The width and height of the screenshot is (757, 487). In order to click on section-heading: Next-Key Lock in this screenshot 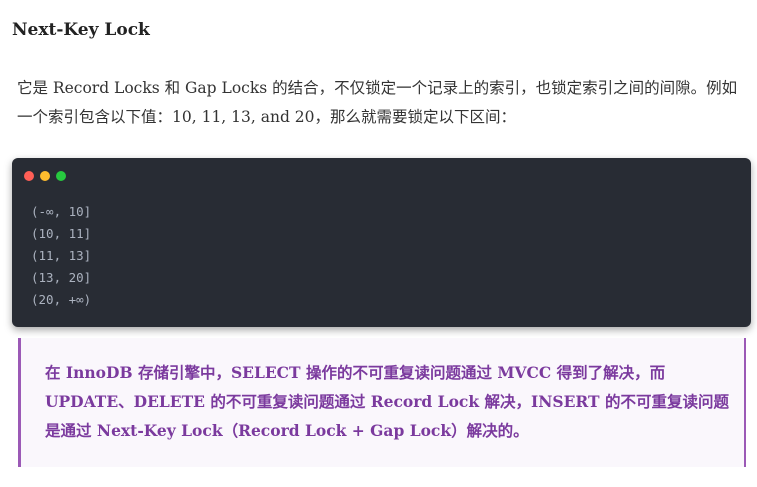, I will do `click(81, 30)`.